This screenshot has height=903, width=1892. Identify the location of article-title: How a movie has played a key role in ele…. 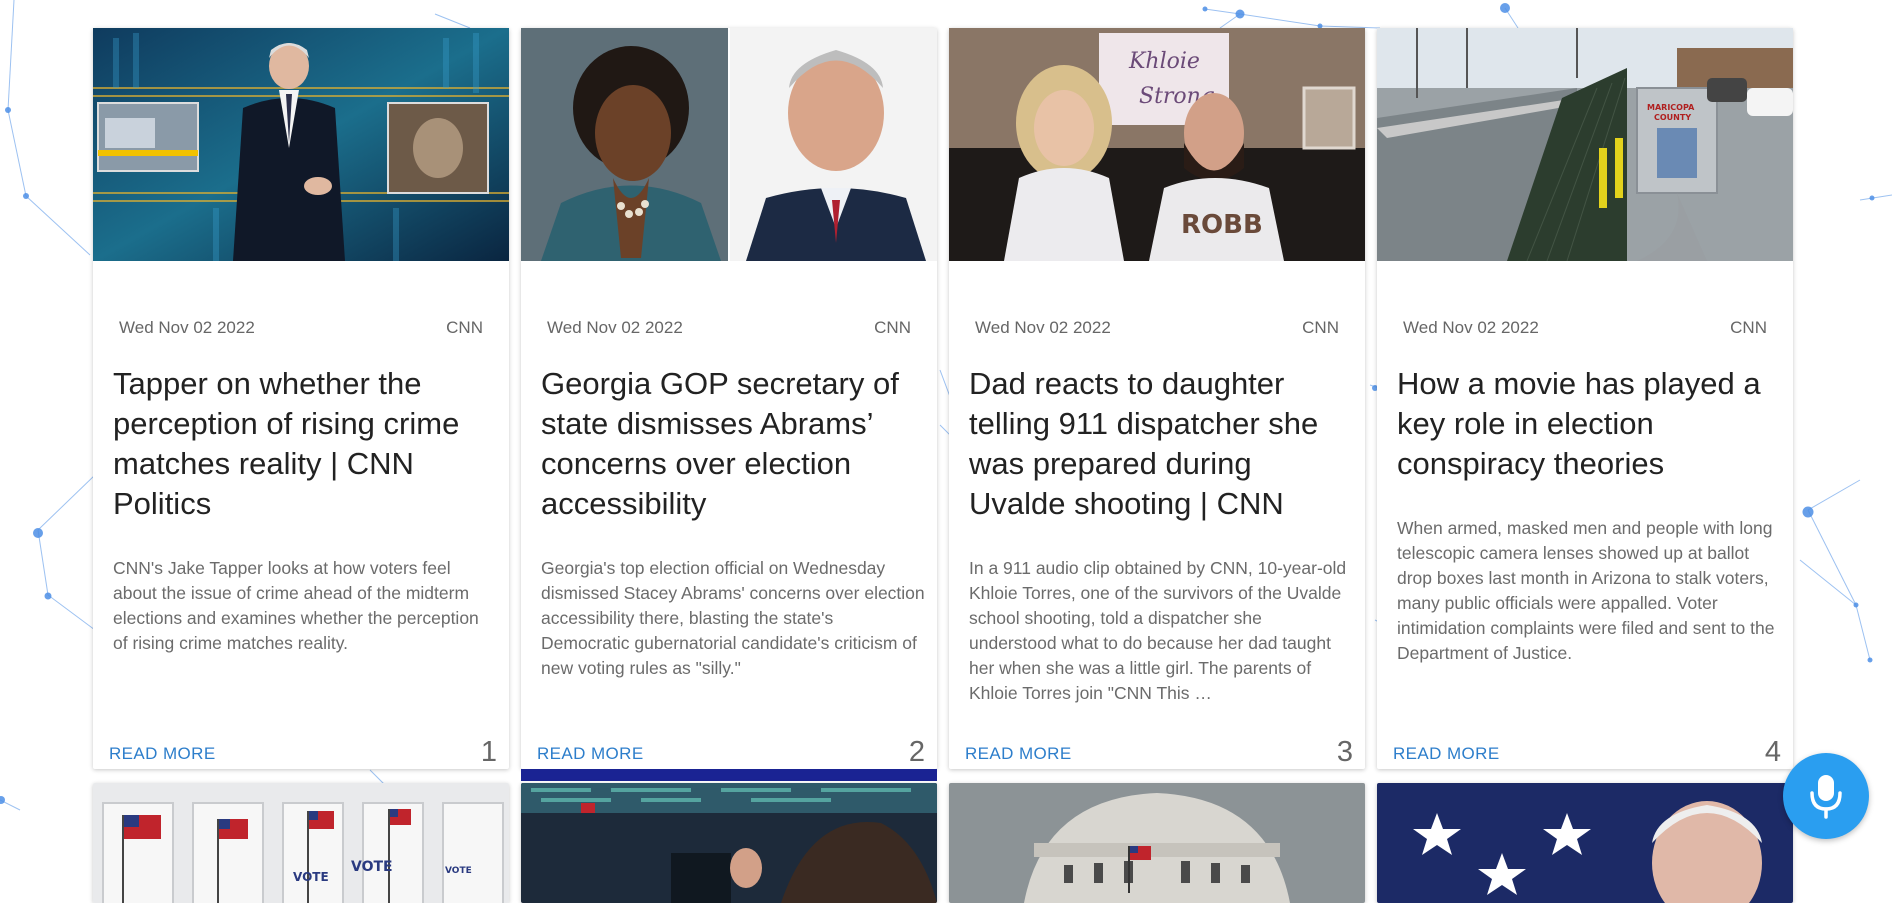
(1589, 424).